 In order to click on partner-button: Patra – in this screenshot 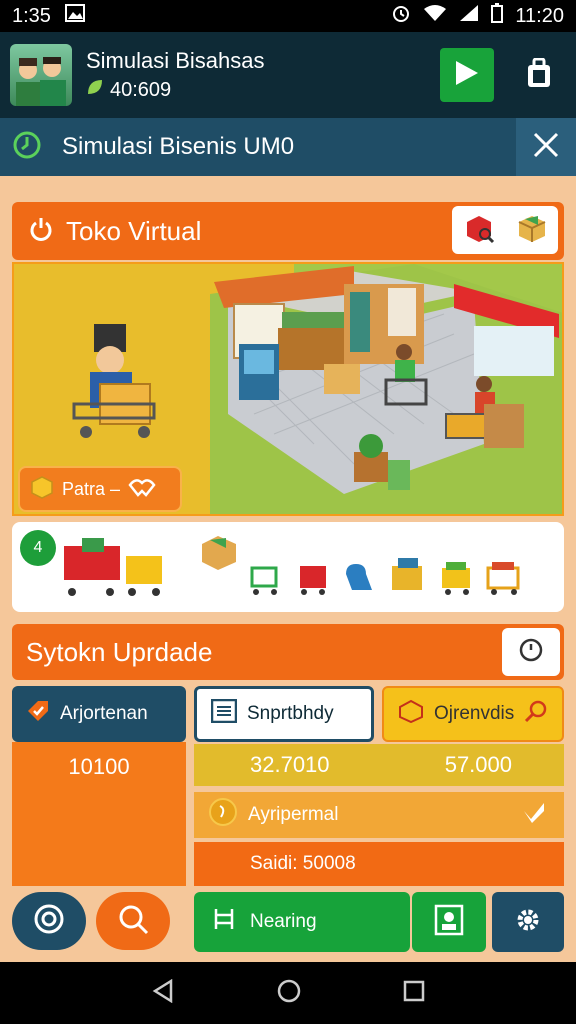, I will do `click(100, 489)`.